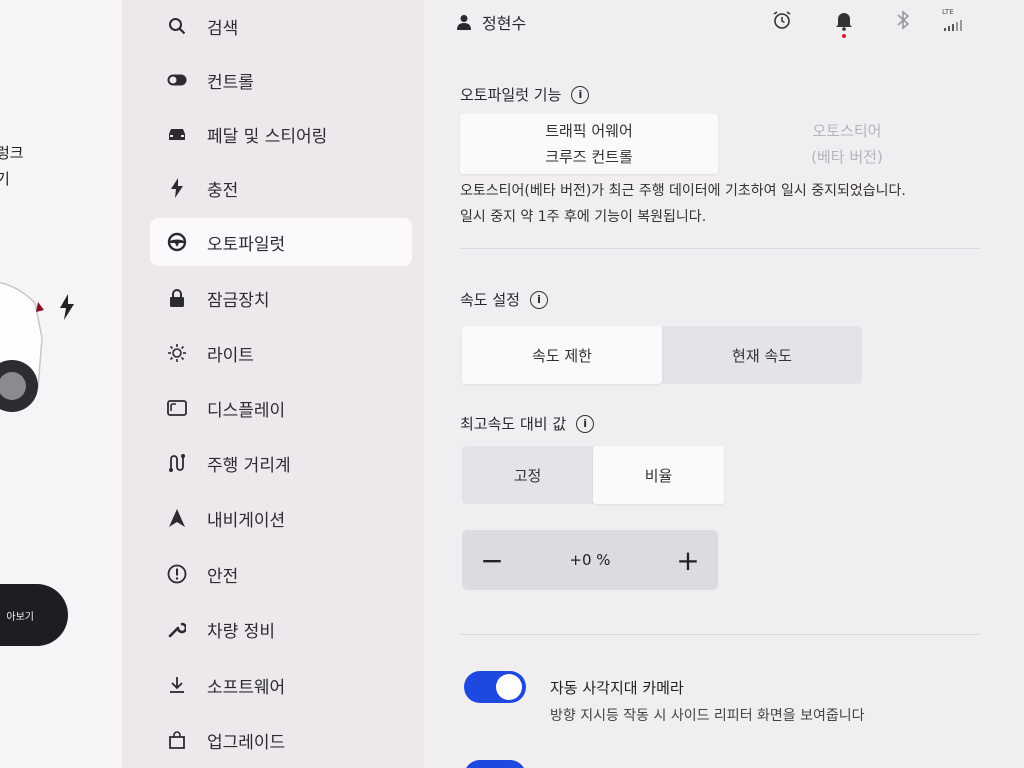 The image size is (1024, 768). What do you see at coordinates (782, 20) in the screenshot?
I see `alarm-icon` at bounding box center [782, 20].